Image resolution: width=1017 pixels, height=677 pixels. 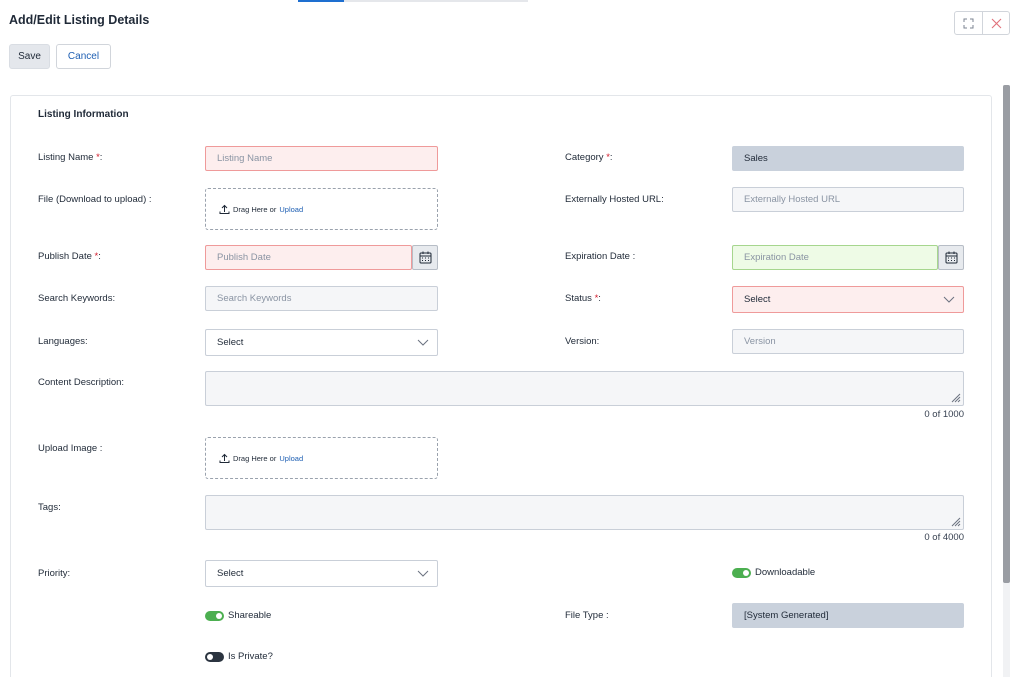 What do you see at coordinates (848, 299) in the screenshot?
I see `status-select: Select` at bounding box center [848, 299].